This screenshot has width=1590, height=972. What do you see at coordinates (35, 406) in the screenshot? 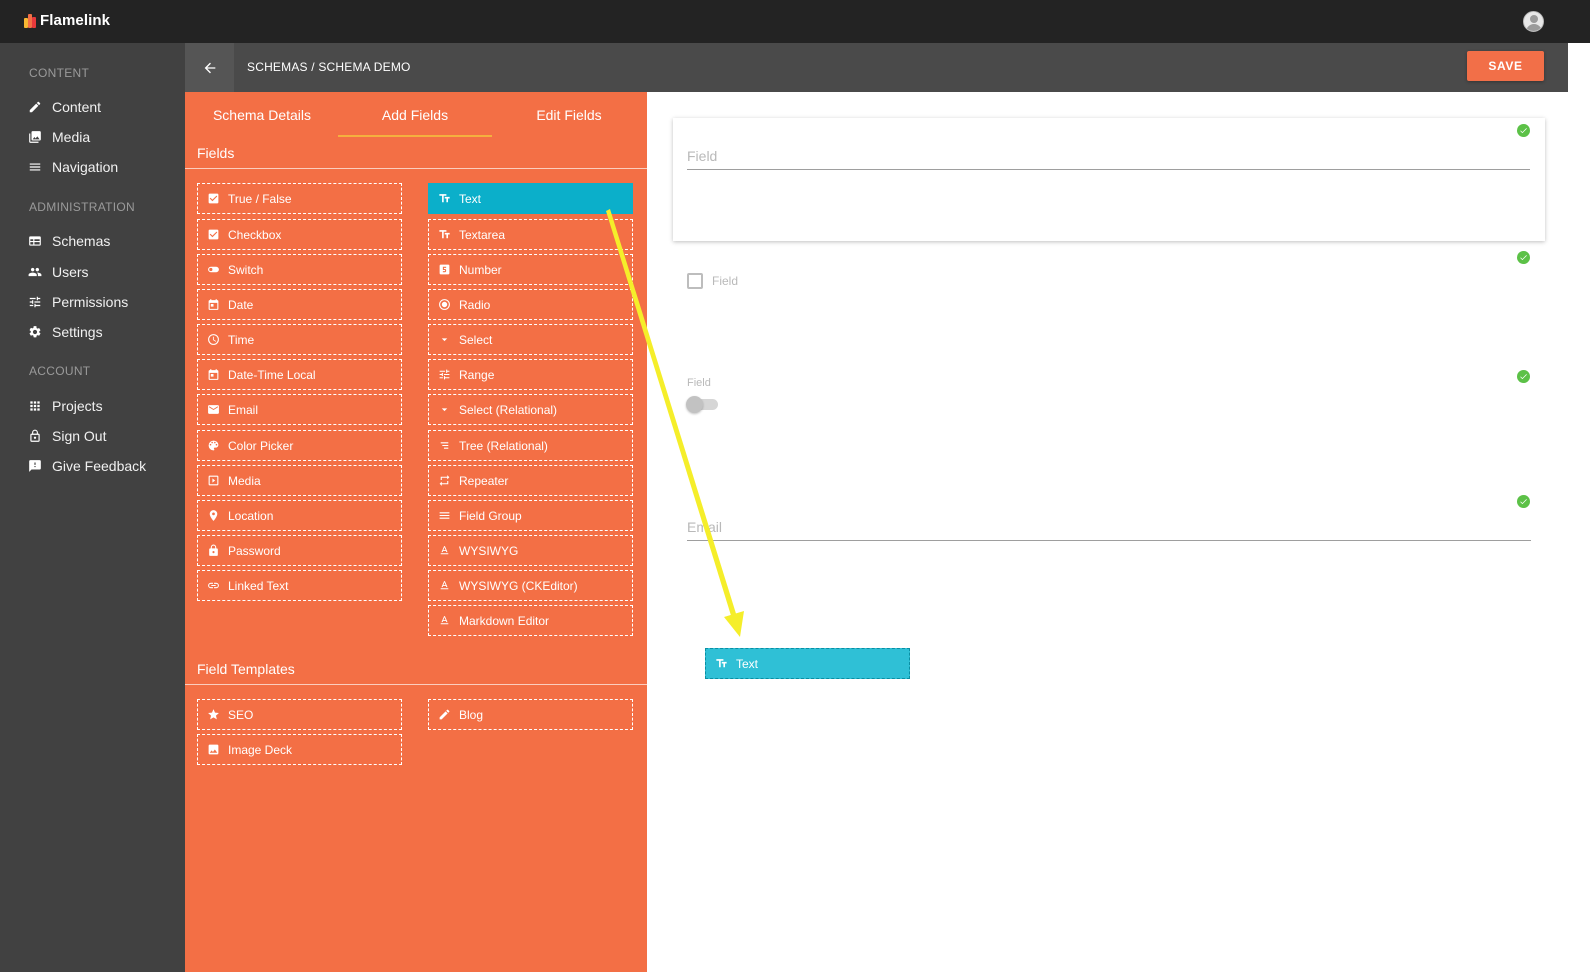
I see `apps-grid-icon` at bounding box center [35, 406].